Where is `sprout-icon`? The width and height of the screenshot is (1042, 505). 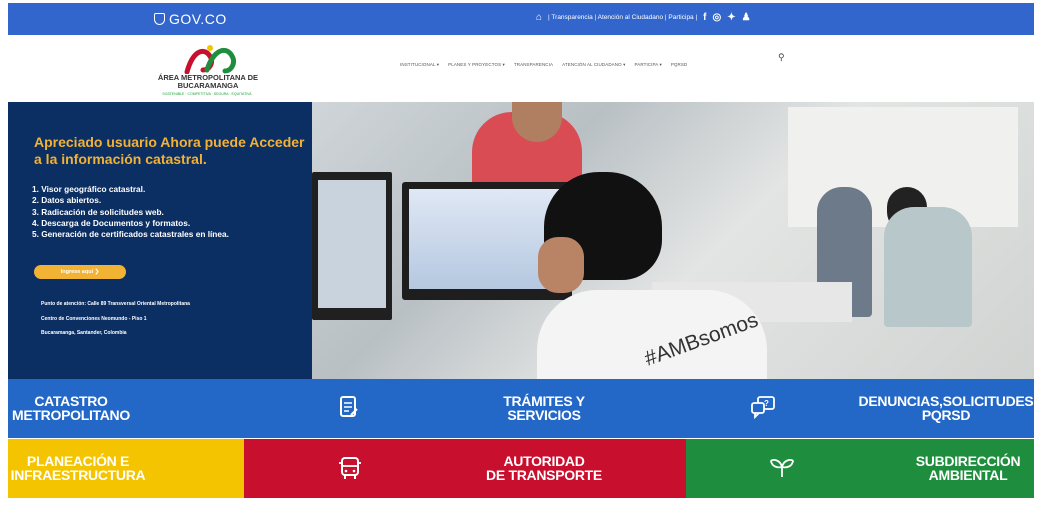 sprout-icon is located at coordinates (782, 470).